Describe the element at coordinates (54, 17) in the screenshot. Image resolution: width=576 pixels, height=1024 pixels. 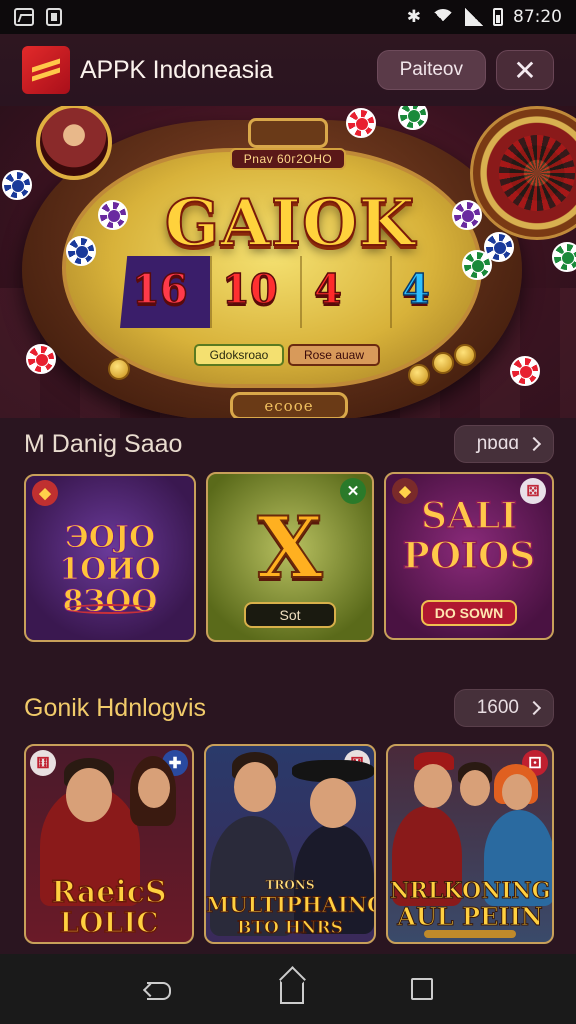
I see `document-notification-icon` at that location.